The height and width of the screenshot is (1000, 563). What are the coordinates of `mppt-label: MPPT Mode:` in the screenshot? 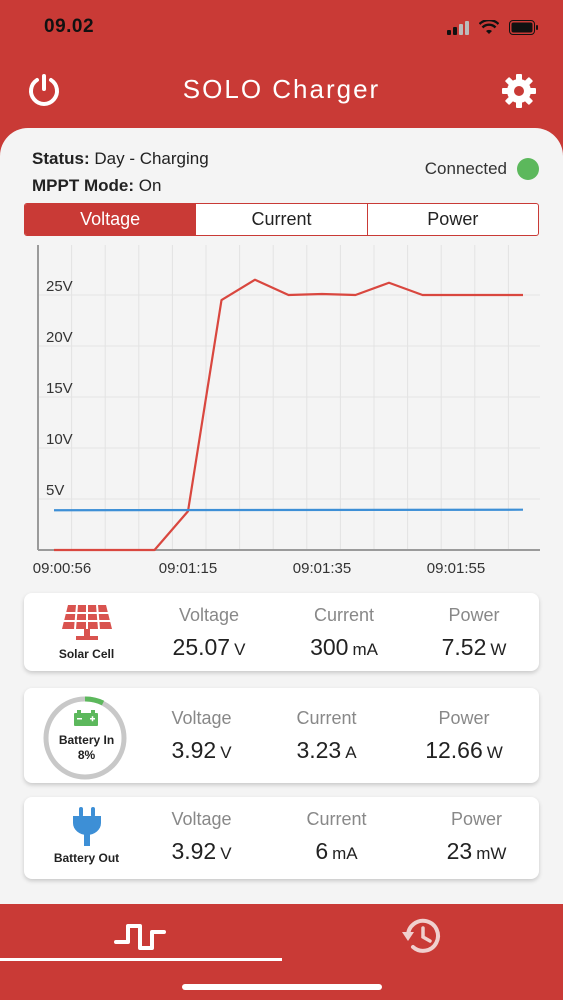 It's located at (83, 185).